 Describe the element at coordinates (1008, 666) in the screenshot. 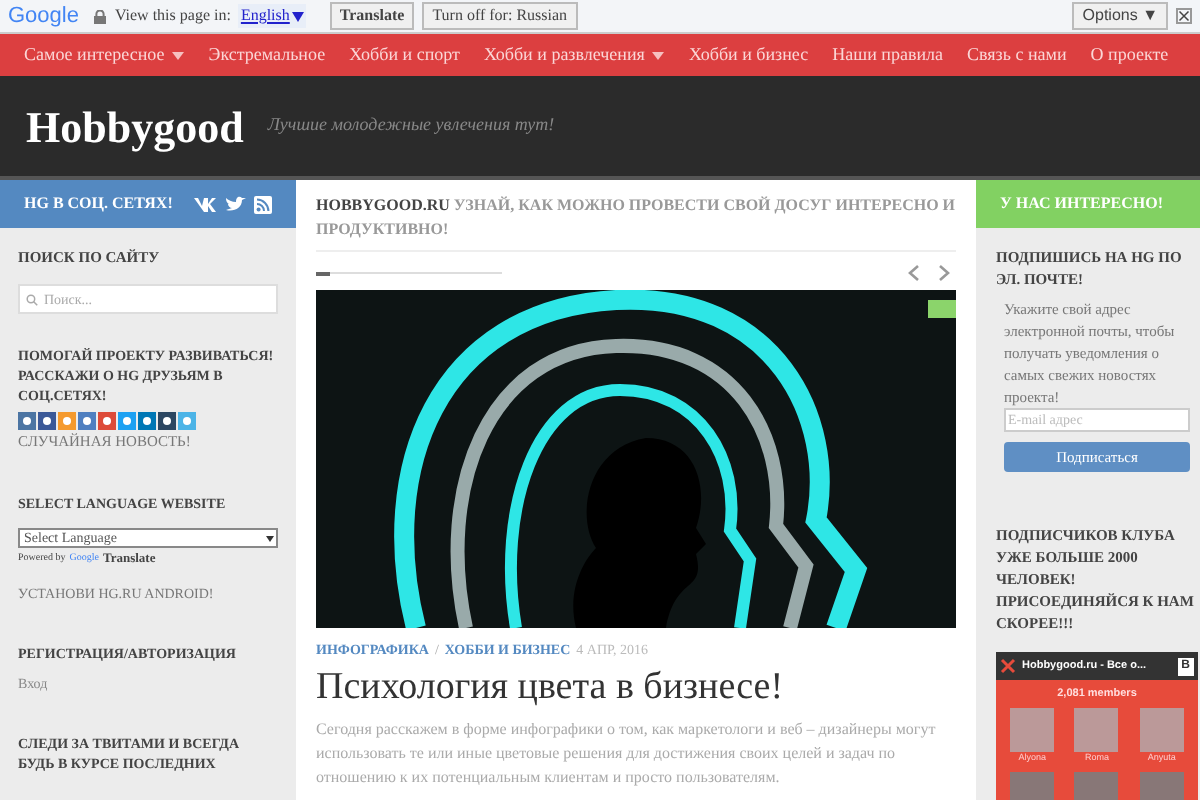

I see `logo-icon` at that location.